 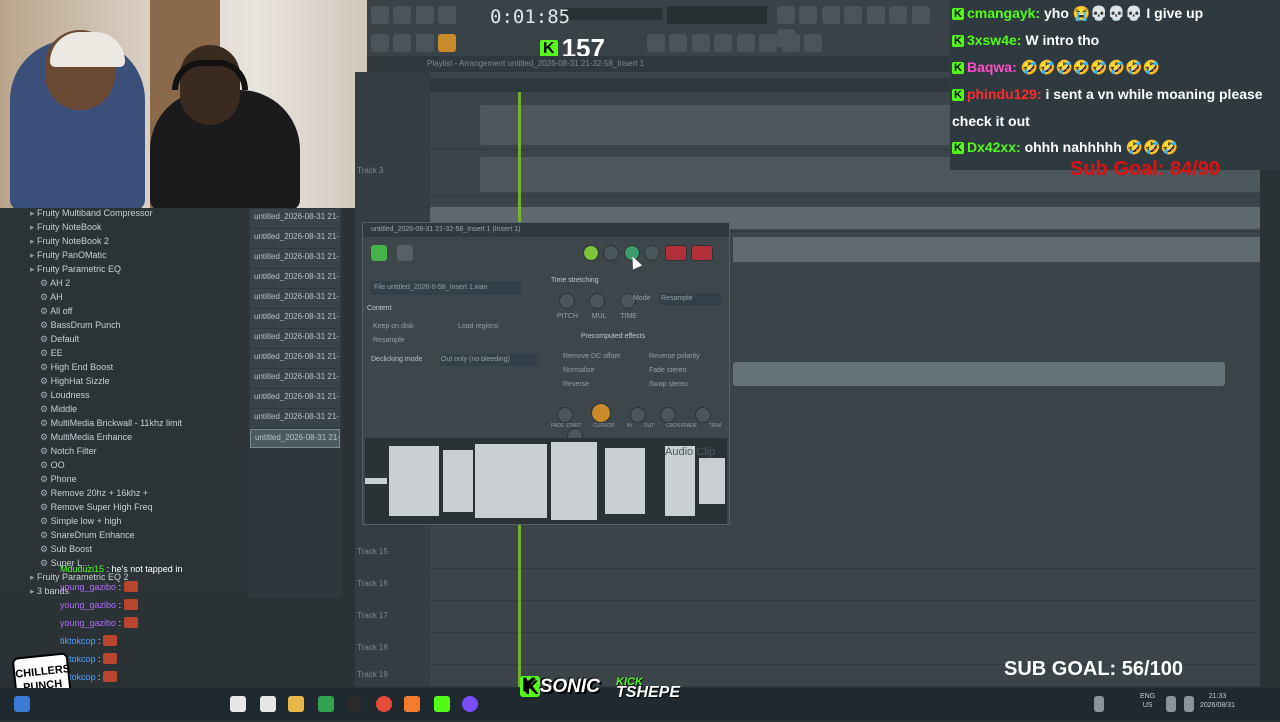 I want to click on fl-studio-icon, so click(x=412, y=704).